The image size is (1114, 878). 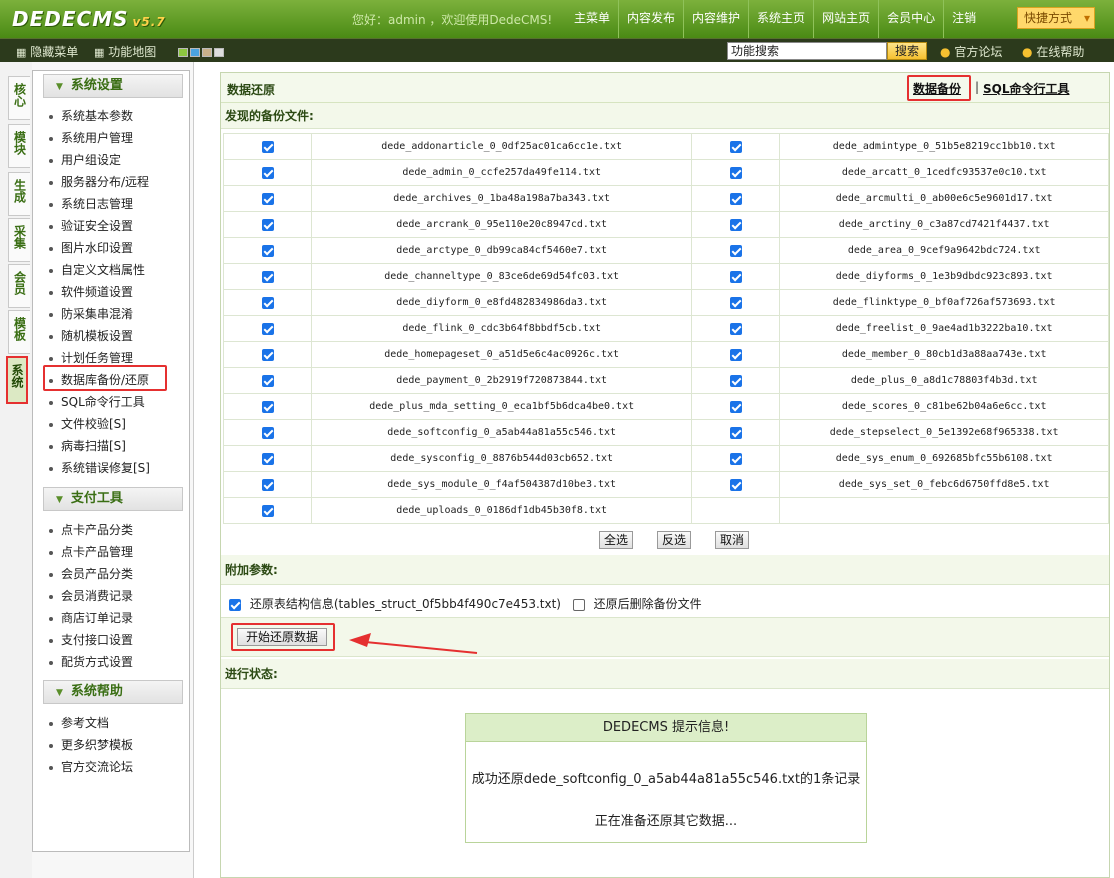 I want to click on menu-item: 系统错误修复[S], so click(x=99, y=467).